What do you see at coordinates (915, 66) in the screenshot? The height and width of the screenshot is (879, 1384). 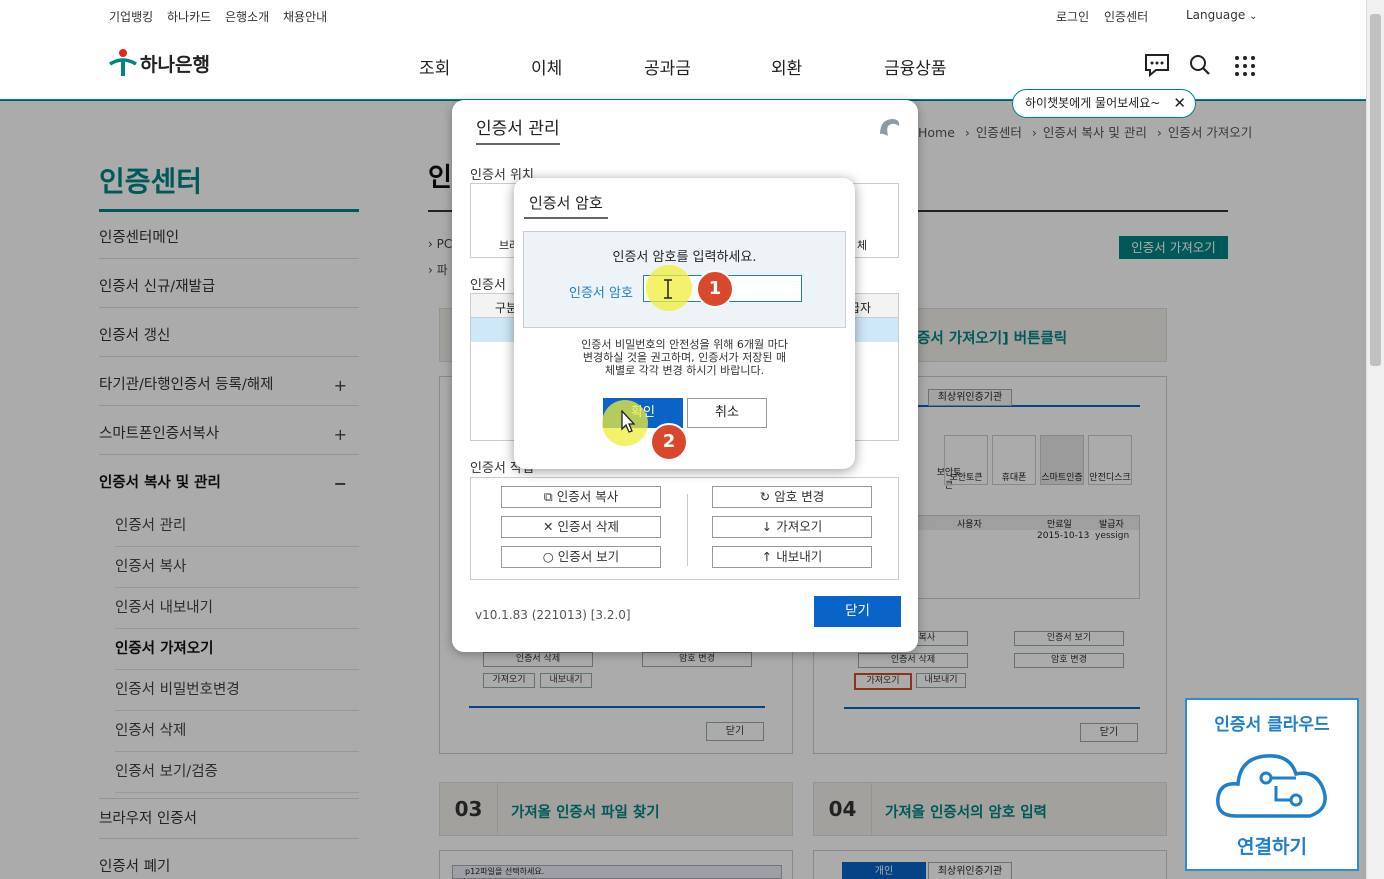 I see `nav-products: 금융상품` at bounding box center [915, 66].